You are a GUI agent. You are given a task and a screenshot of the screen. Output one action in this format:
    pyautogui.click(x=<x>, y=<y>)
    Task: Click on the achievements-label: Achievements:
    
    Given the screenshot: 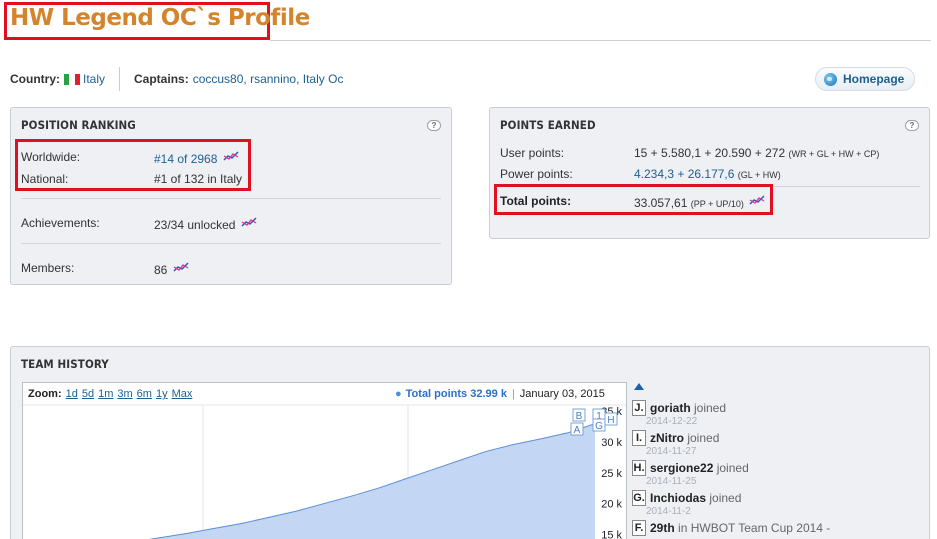 What is the action you would take?
    pyautogui.click(x=60, y=223)
    